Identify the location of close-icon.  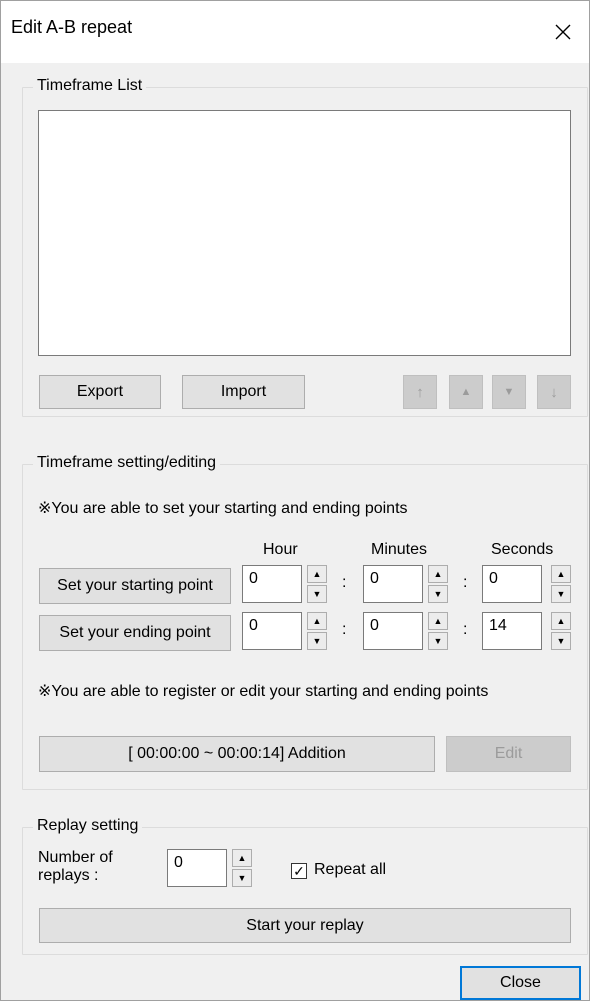
(563, 32).